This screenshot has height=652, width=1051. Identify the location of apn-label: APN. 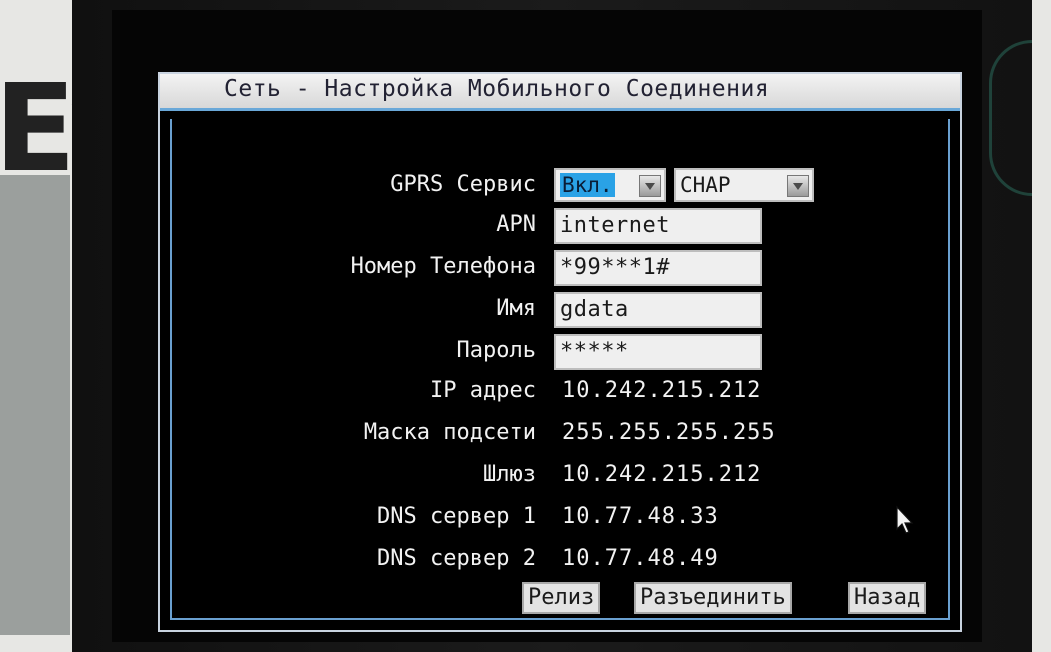
(516, 224).